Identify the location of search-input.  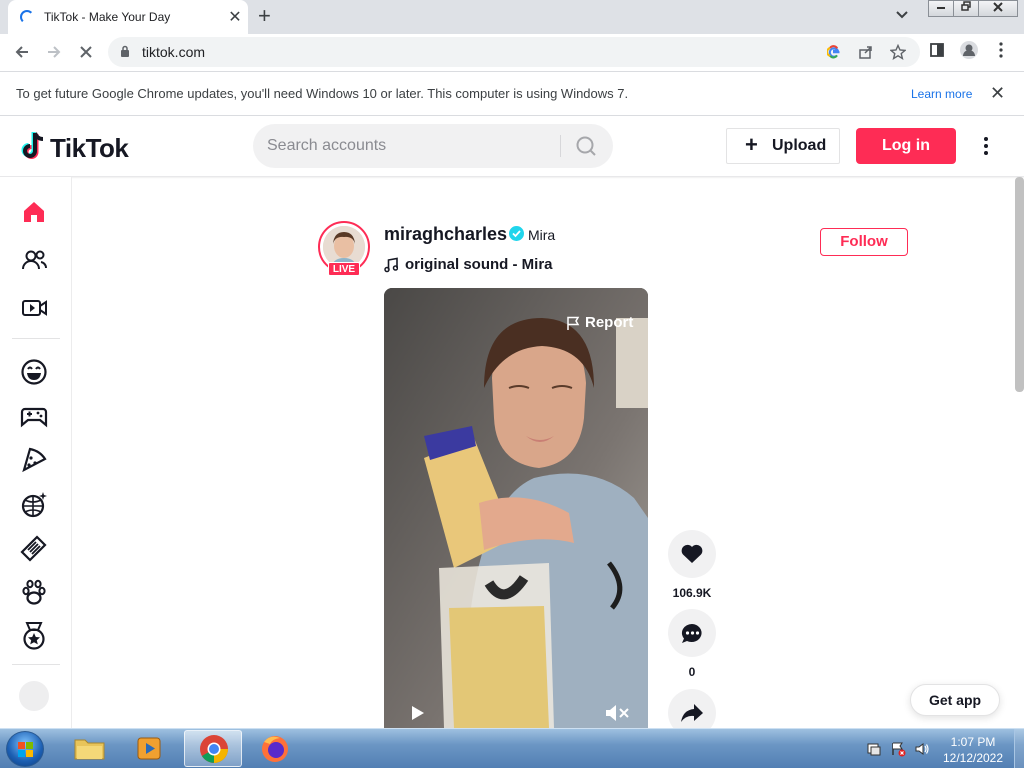
(407, 146).